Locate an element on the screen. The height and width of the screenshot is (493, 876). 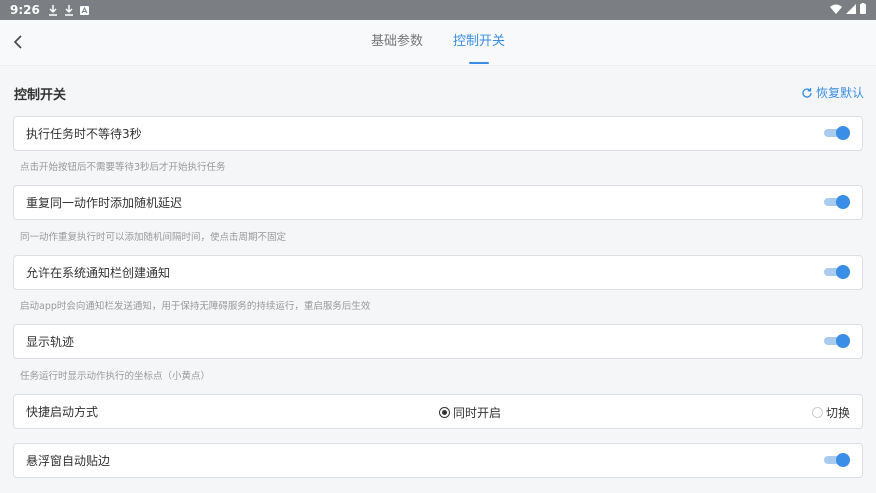
setting-label: 悬浮窗自动贴边 is located at coordinates (68, 461).